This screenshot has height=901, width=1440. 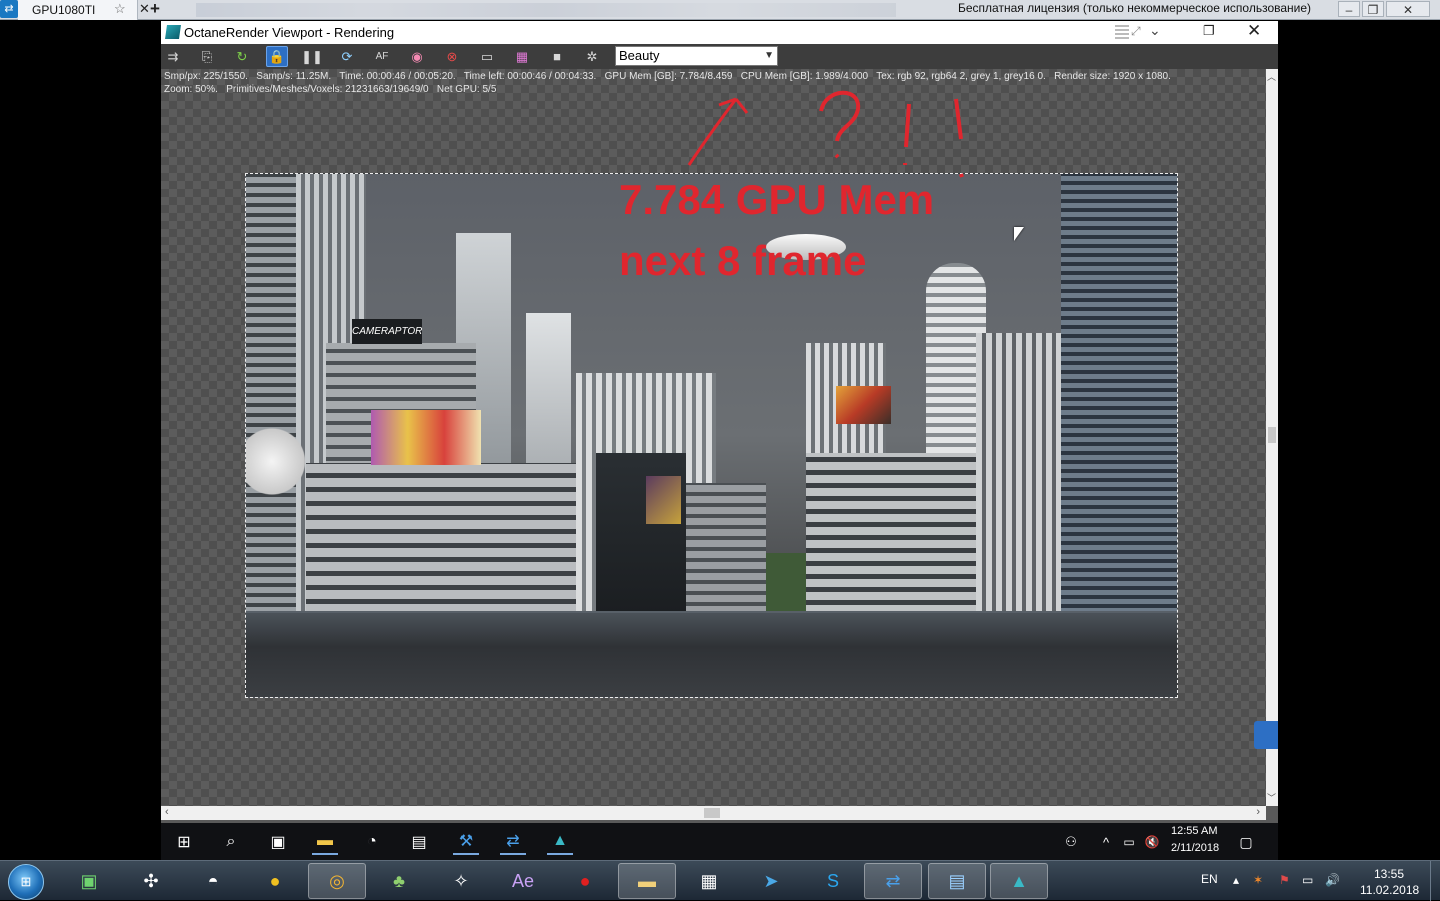 I want to click on settings-gear-icon: ✲, so click(x=592, y=56).